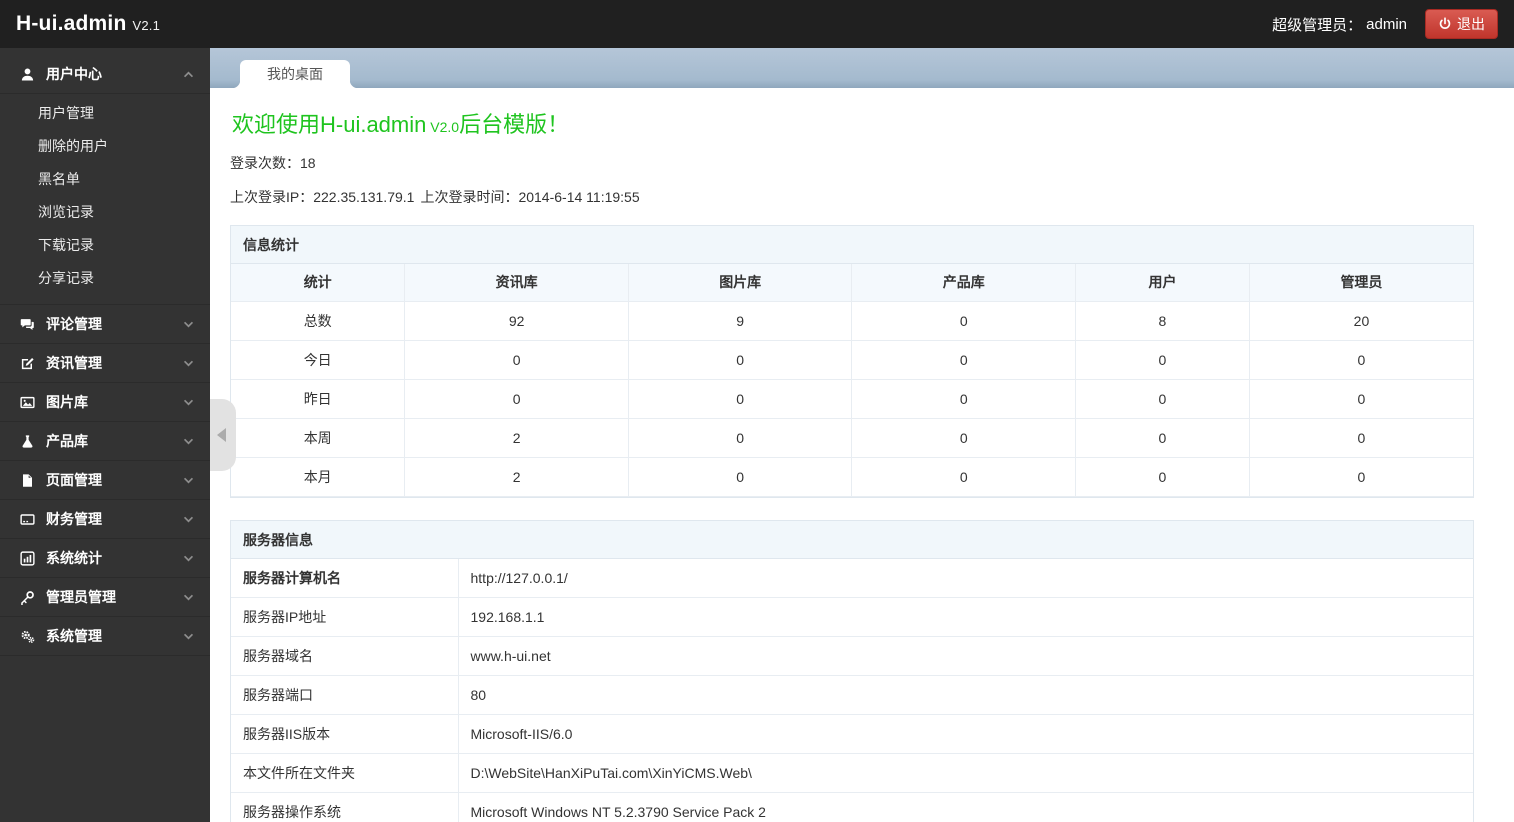  What do you see at coordinates (1162, 283) in the screenshot?
I see `stats-col-header: 用户` at bounding box center [1162, 283].